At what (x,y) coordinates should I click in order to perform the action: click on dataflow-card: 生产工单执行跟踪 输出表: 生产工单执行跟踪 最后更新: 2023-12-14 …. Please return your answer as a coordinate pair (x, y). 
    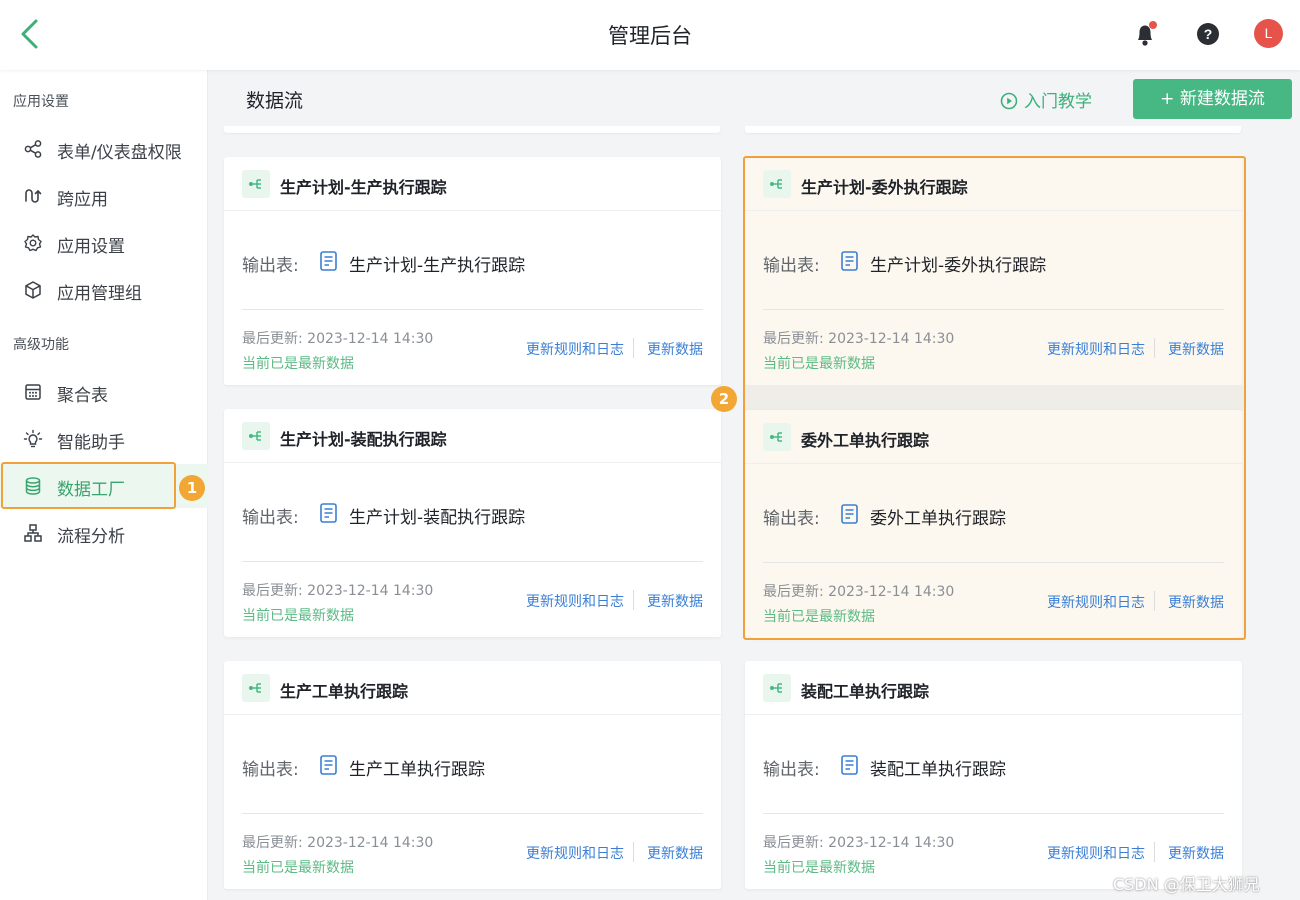
    Looking at the image, I should click on (472, 775).